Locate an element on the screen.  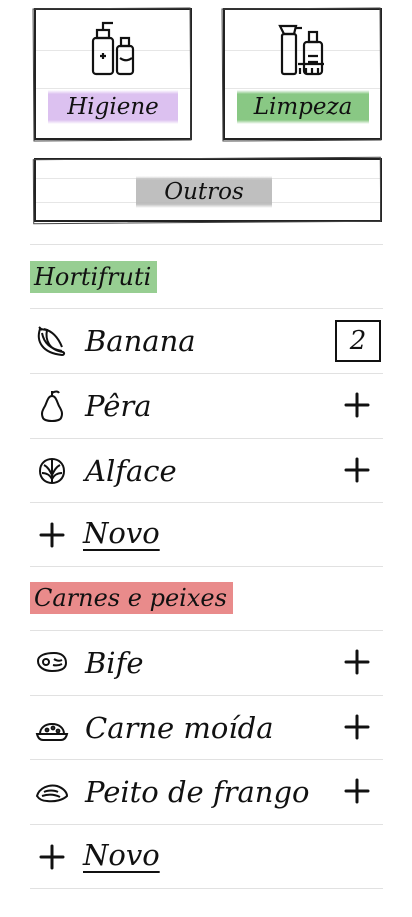
item-label: Bife is located at coordinates (114, 663).